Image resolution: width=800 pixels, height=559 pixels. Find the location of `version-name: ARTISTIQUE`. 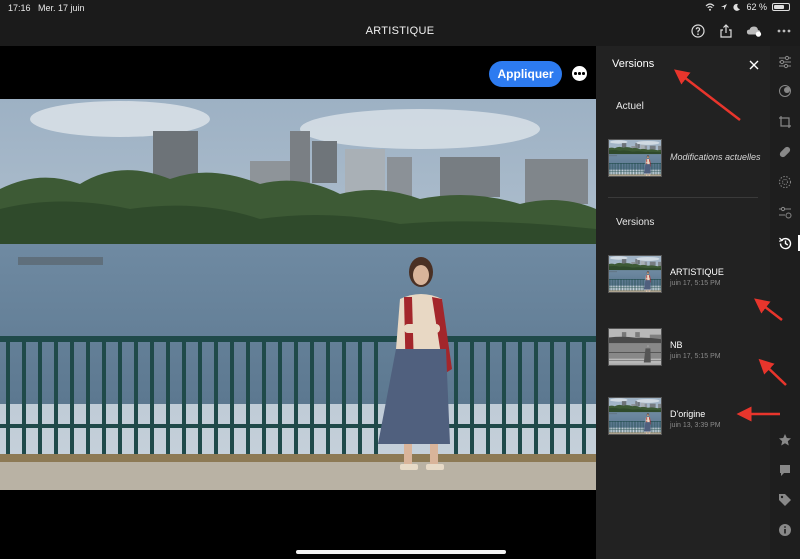

version-name: ARTISTIQUE is located at coordinates (697, 272).